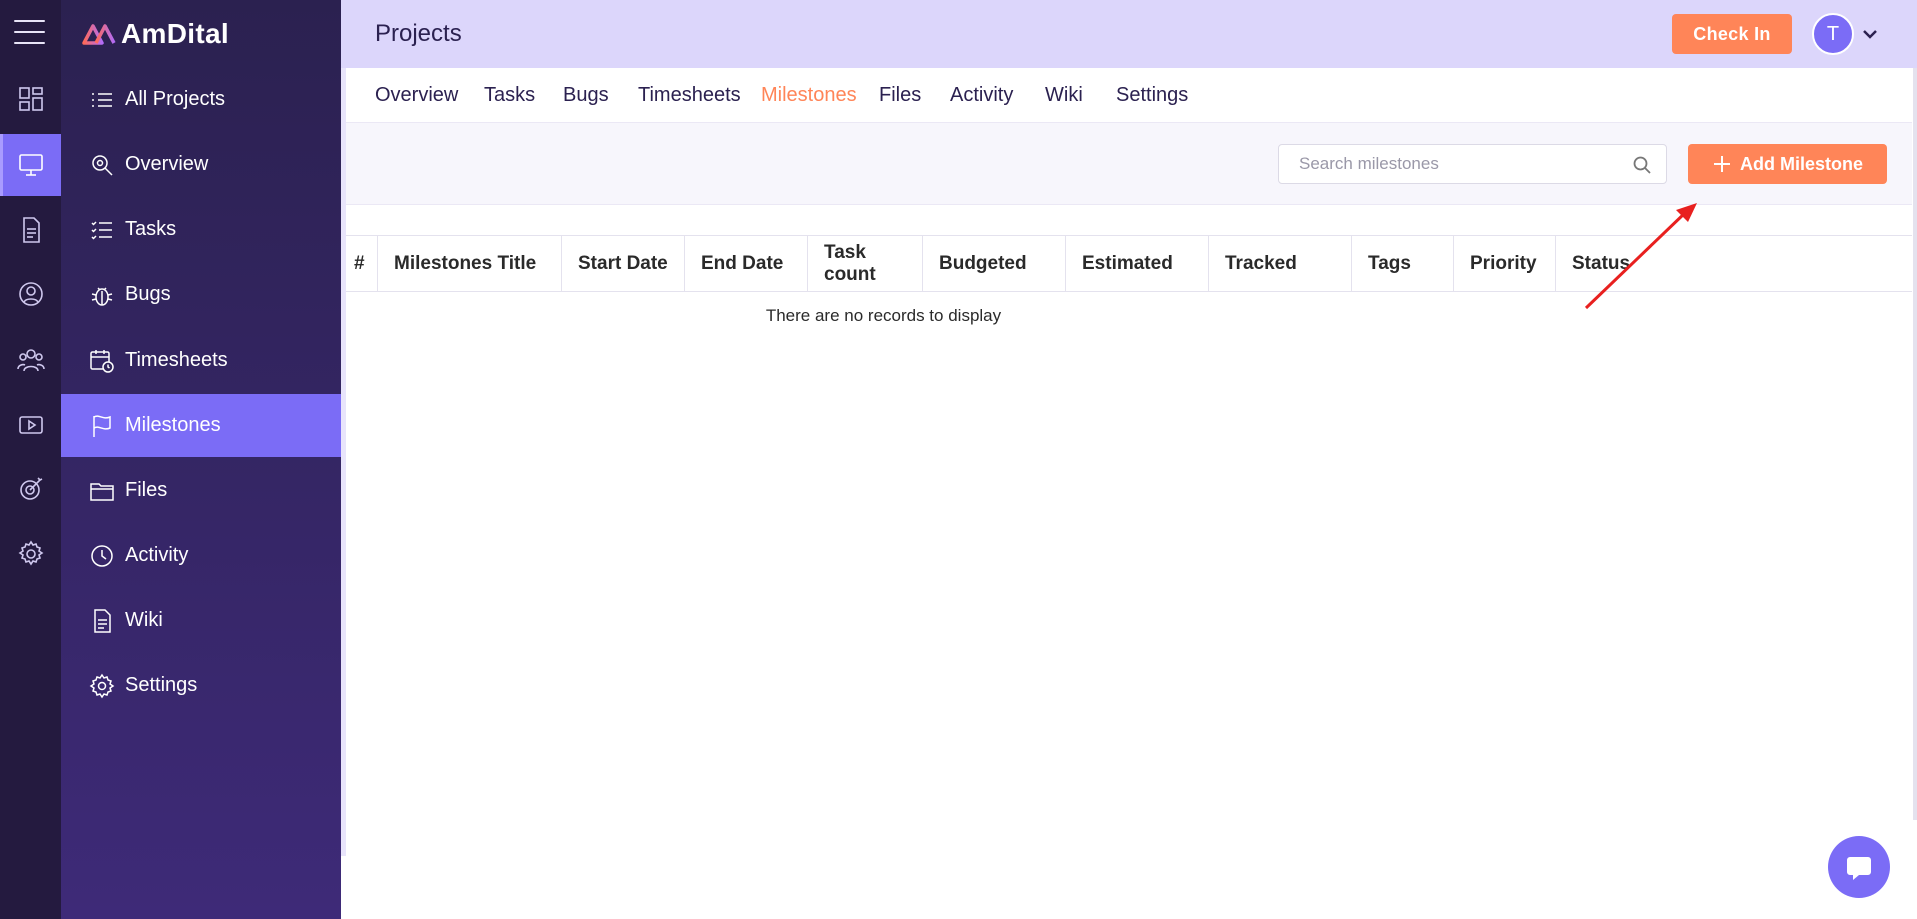 This screenshot has width=1917, height=919. I want to click on sidebar-item-tasks: Tasks, so click(201, 229).